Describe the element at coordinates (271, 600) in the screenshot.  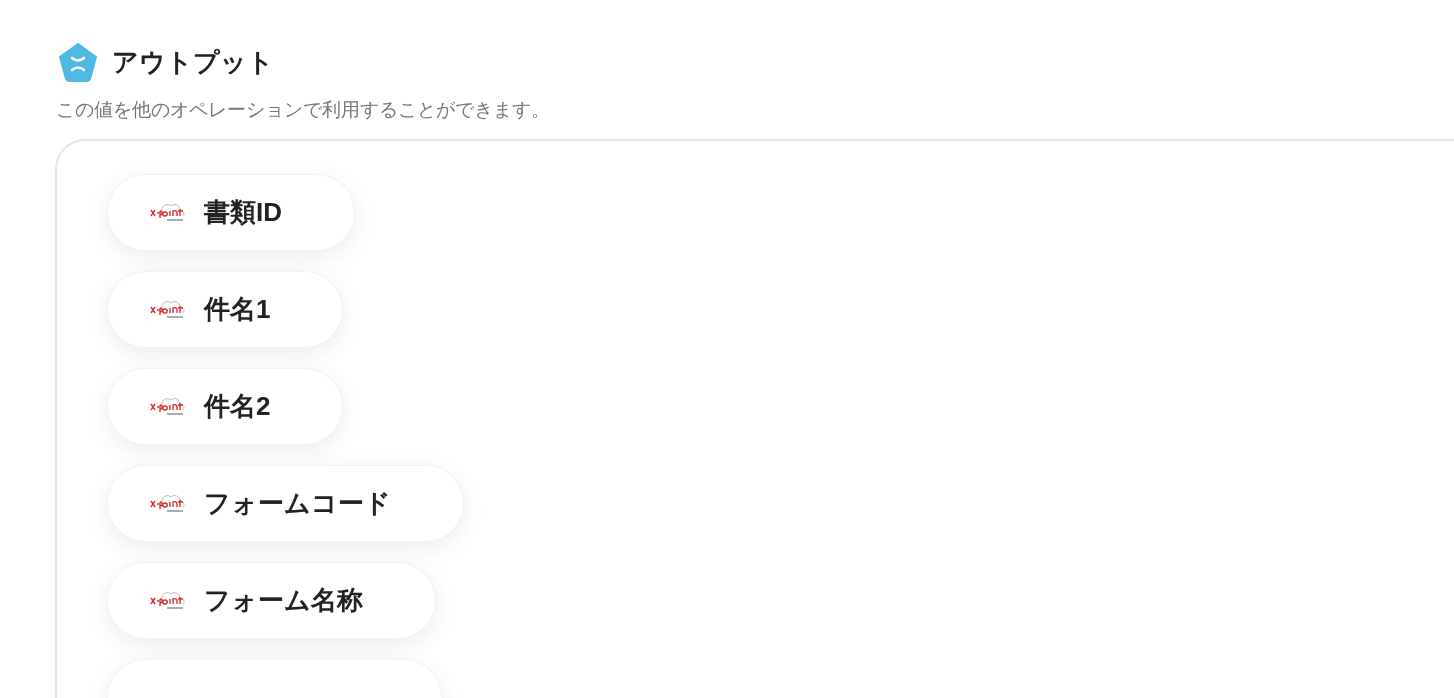
I see `output-chip: フォーム名称` at that location.